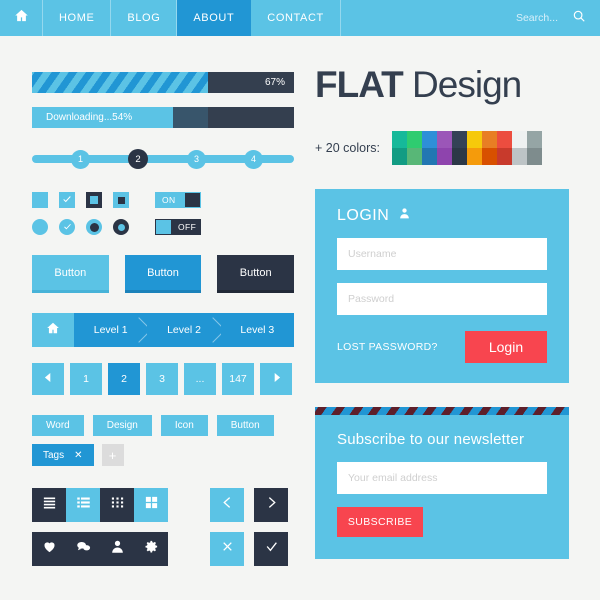  I want to click on checkbox-empty, so click(40, 200).